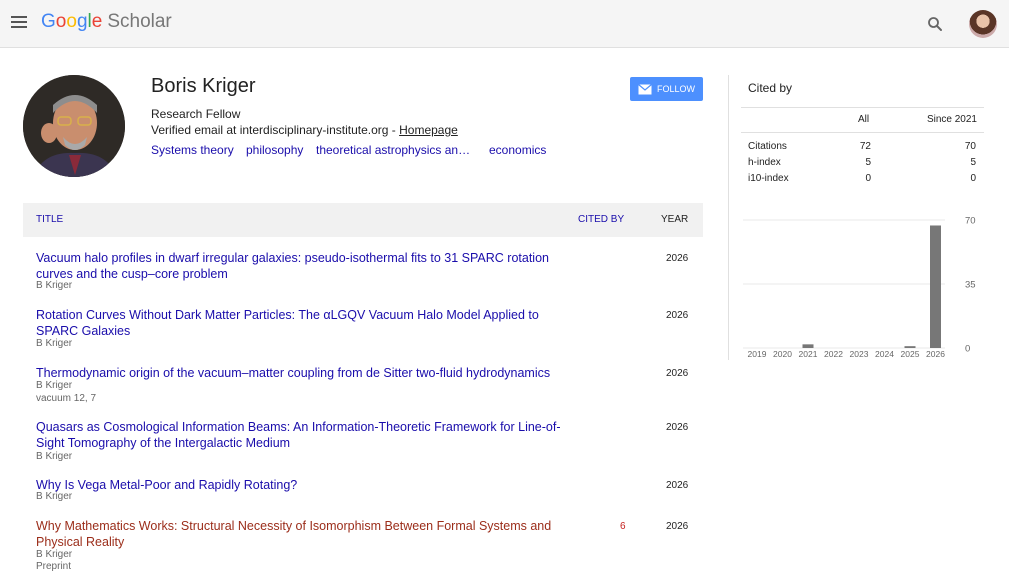  Describe the element at coordinates (970, 221) in the screenshot. I see `chart-y-tick-label: 70` at that location.